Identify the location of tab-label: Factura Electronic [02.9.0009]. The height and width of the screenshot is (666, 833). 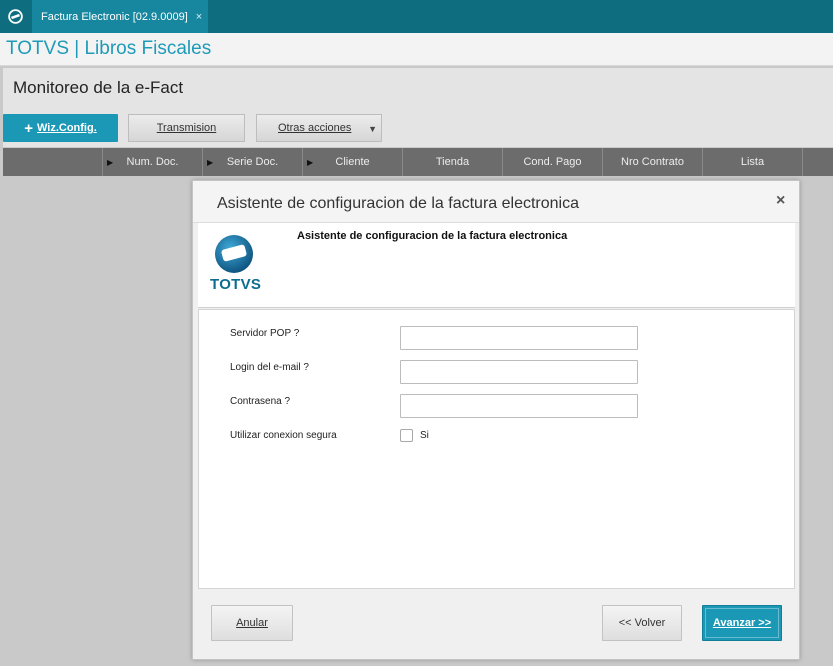
(114, 16).